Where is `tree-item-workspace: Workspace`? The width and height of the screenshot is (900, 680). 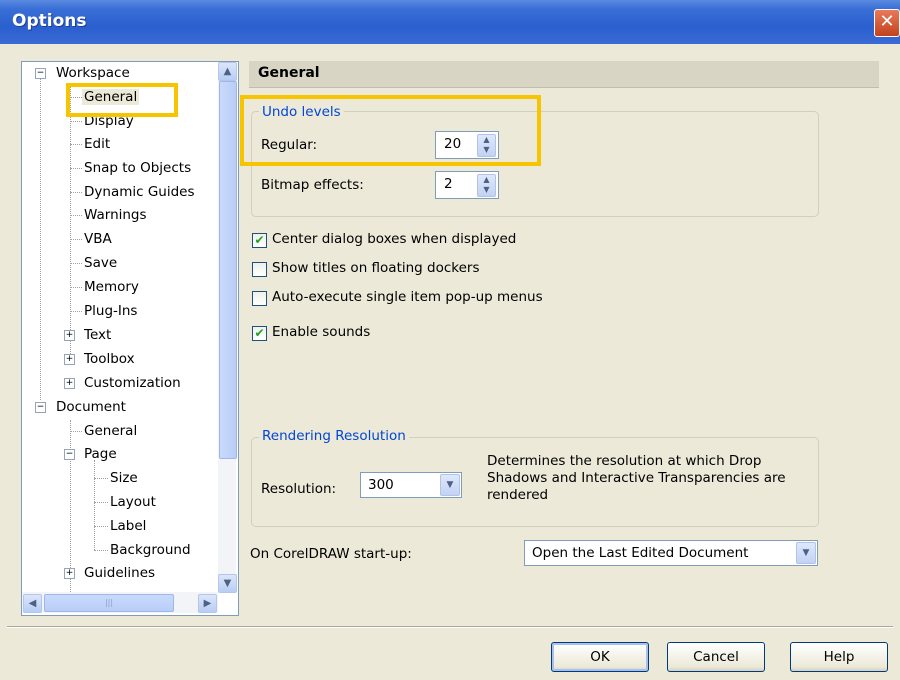 tree-item-workspace: Workspace is located at coordinates (93, 73).